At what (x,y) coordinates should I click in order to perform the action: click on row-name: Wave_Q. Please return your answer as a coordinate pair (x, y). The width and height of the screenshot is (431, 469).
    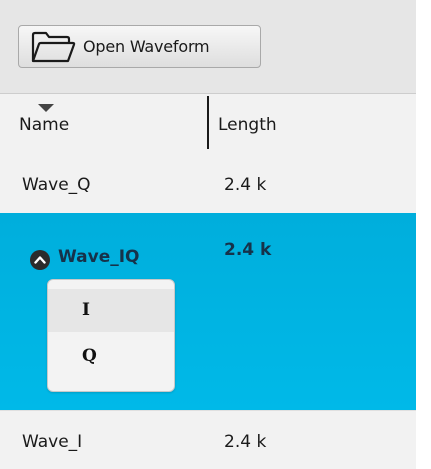
    Looking at the image, I should click on (56, 185).